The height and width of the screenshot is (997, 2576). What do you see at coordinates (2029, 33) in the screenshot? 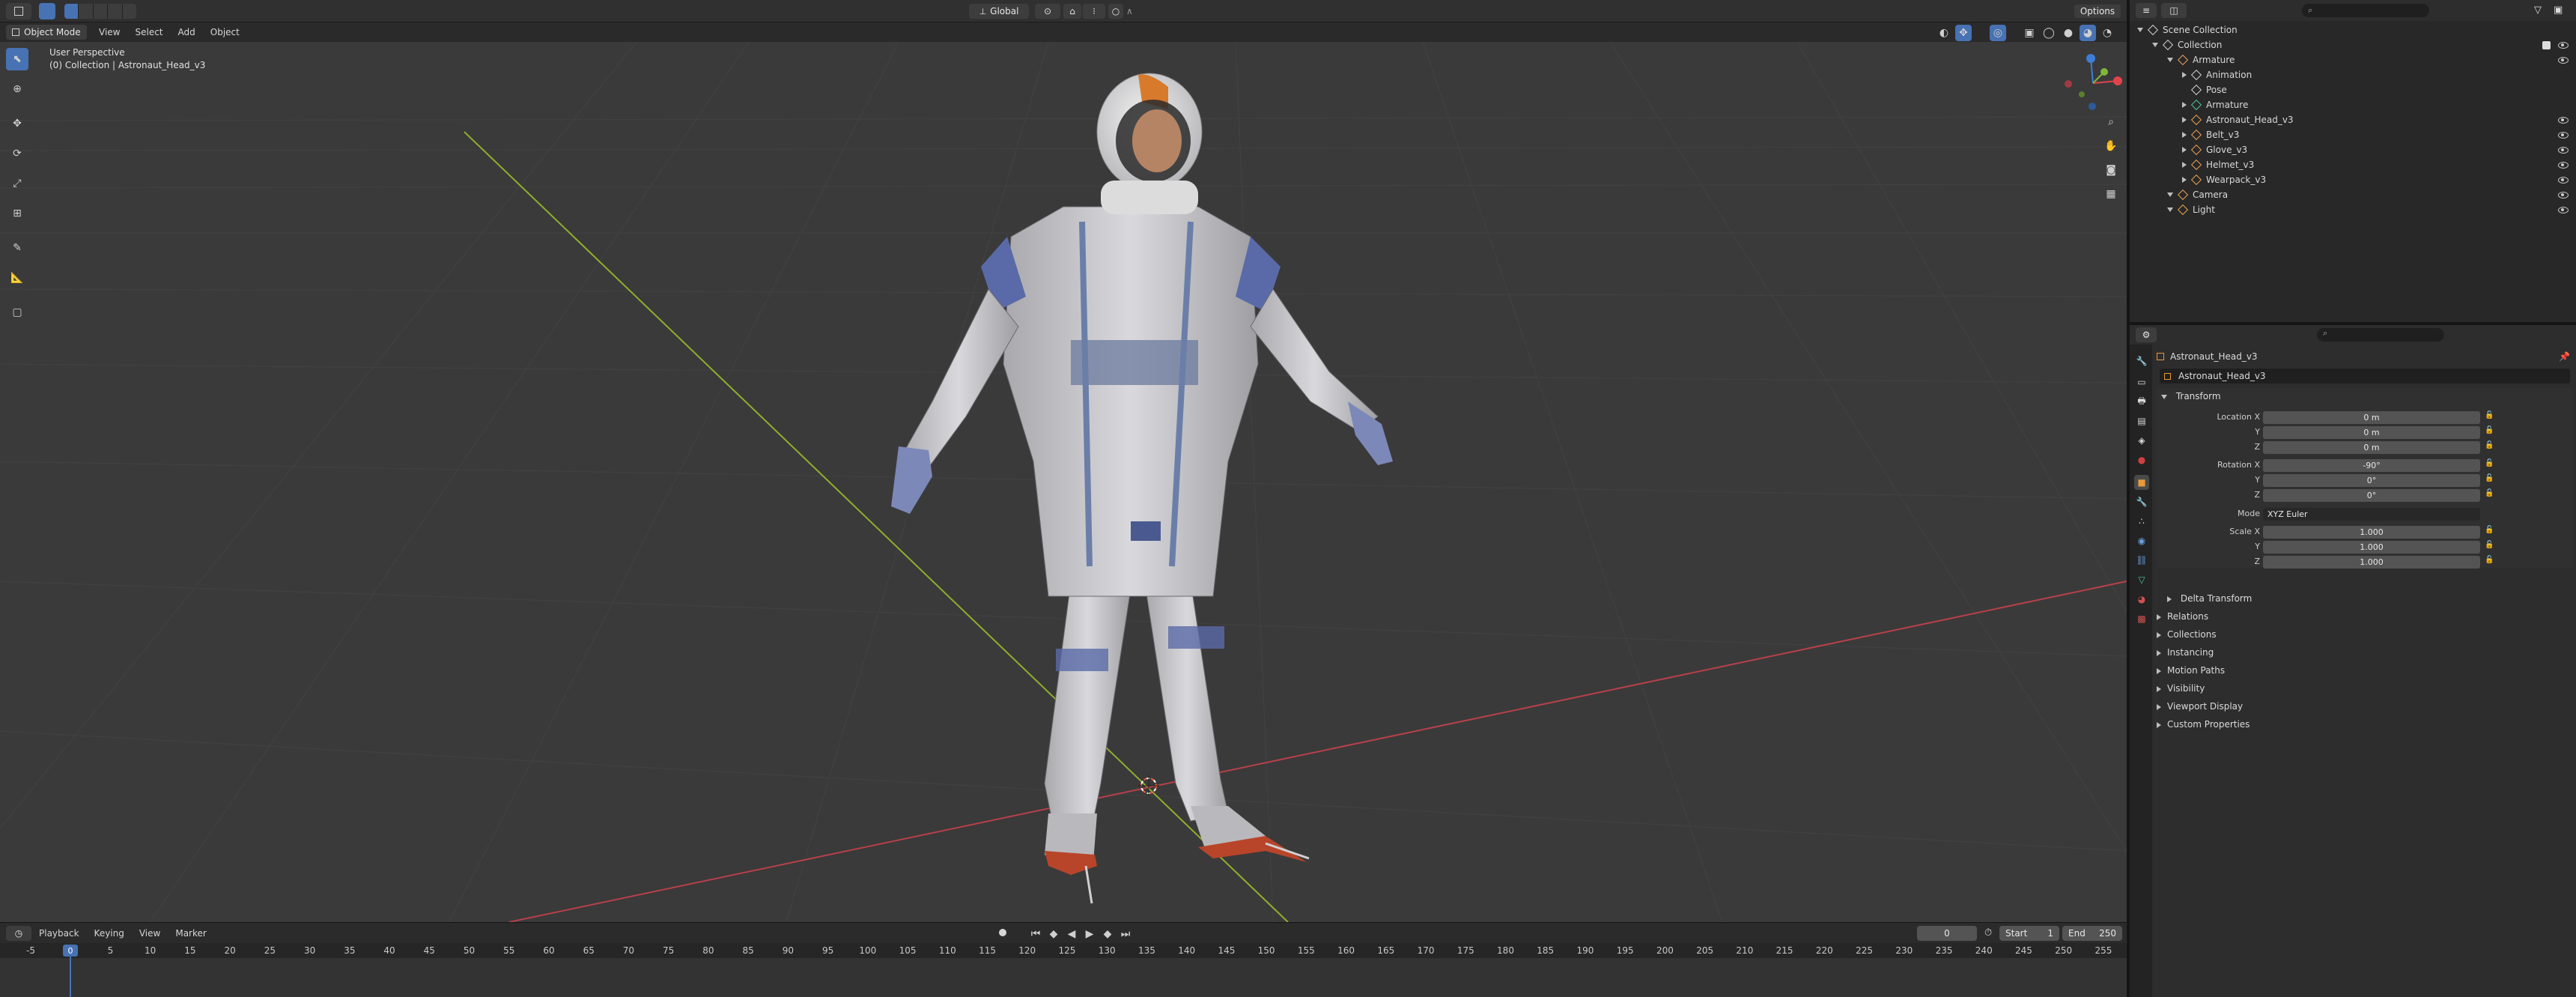
I see `xray-toggle-icon: ▣` at bounding box center [2029, 33].